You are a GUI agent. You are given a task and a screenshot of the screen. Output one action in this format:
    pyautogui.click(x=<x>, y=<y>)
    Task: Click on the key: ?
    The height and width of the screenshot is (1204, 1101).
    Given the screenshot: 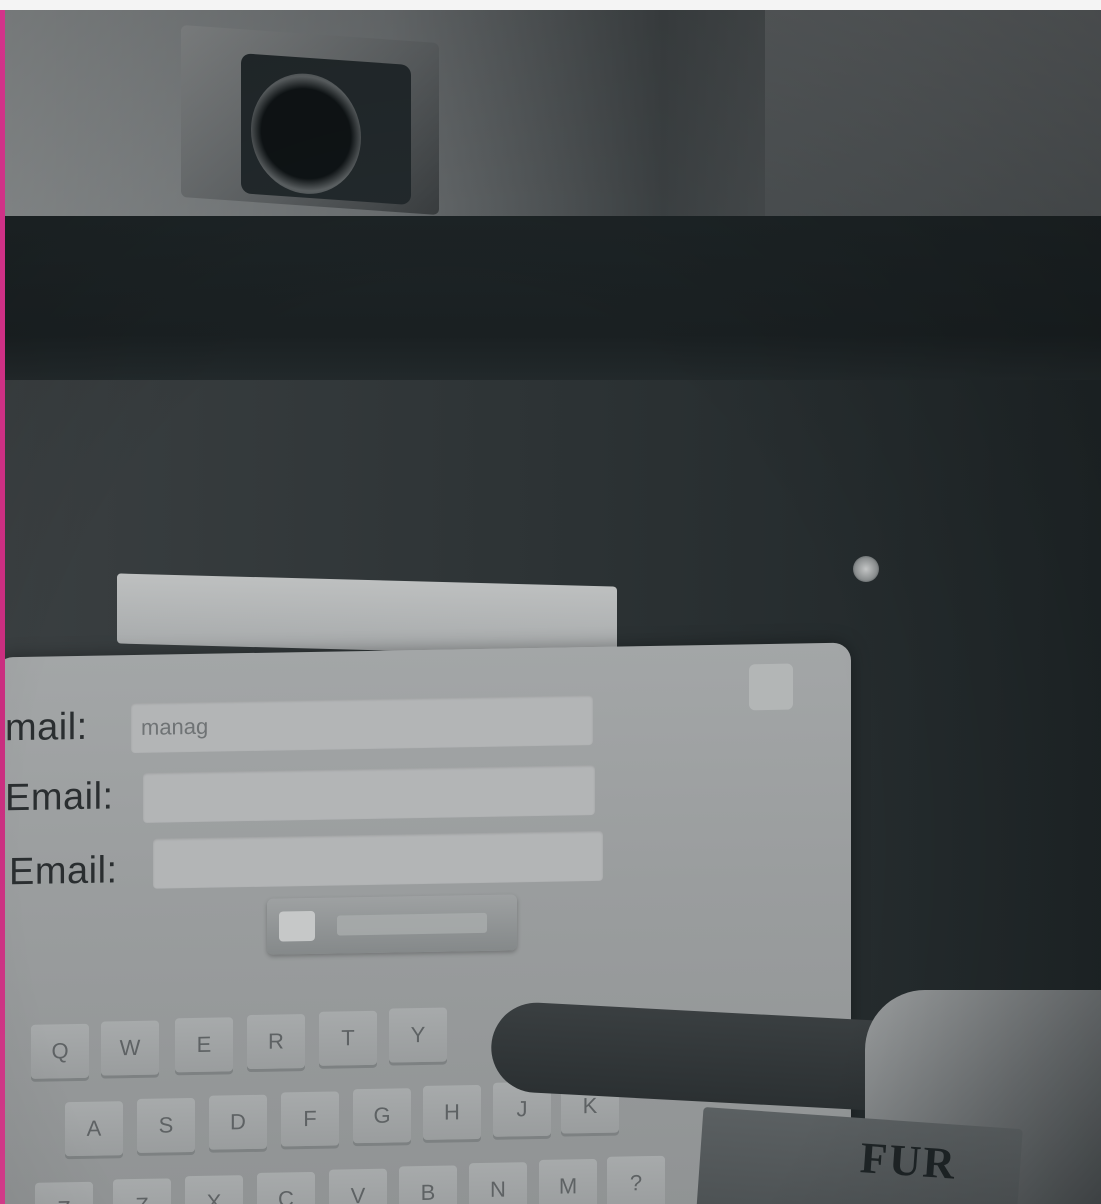 What is the action you would take?
    pyautogui.click(x=636, y=1179)
    